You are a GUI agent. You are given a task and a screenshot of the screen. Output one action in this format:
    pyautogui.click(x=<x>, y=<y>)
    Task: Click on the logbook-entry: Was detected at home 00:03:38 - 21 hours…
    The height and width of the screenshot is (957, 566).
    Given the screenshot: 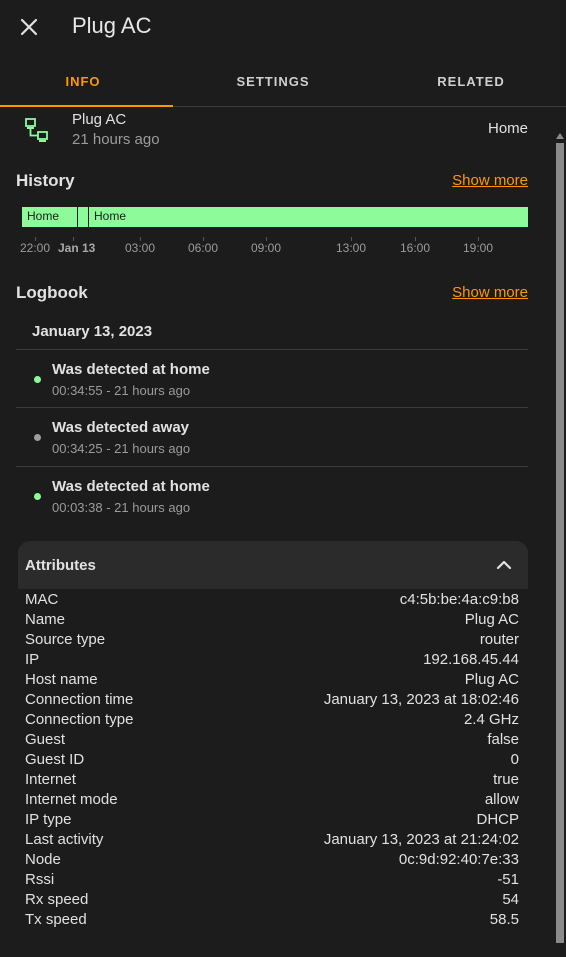 What is the action you would take?
    pyautogui.click(x=272, y=496)
    